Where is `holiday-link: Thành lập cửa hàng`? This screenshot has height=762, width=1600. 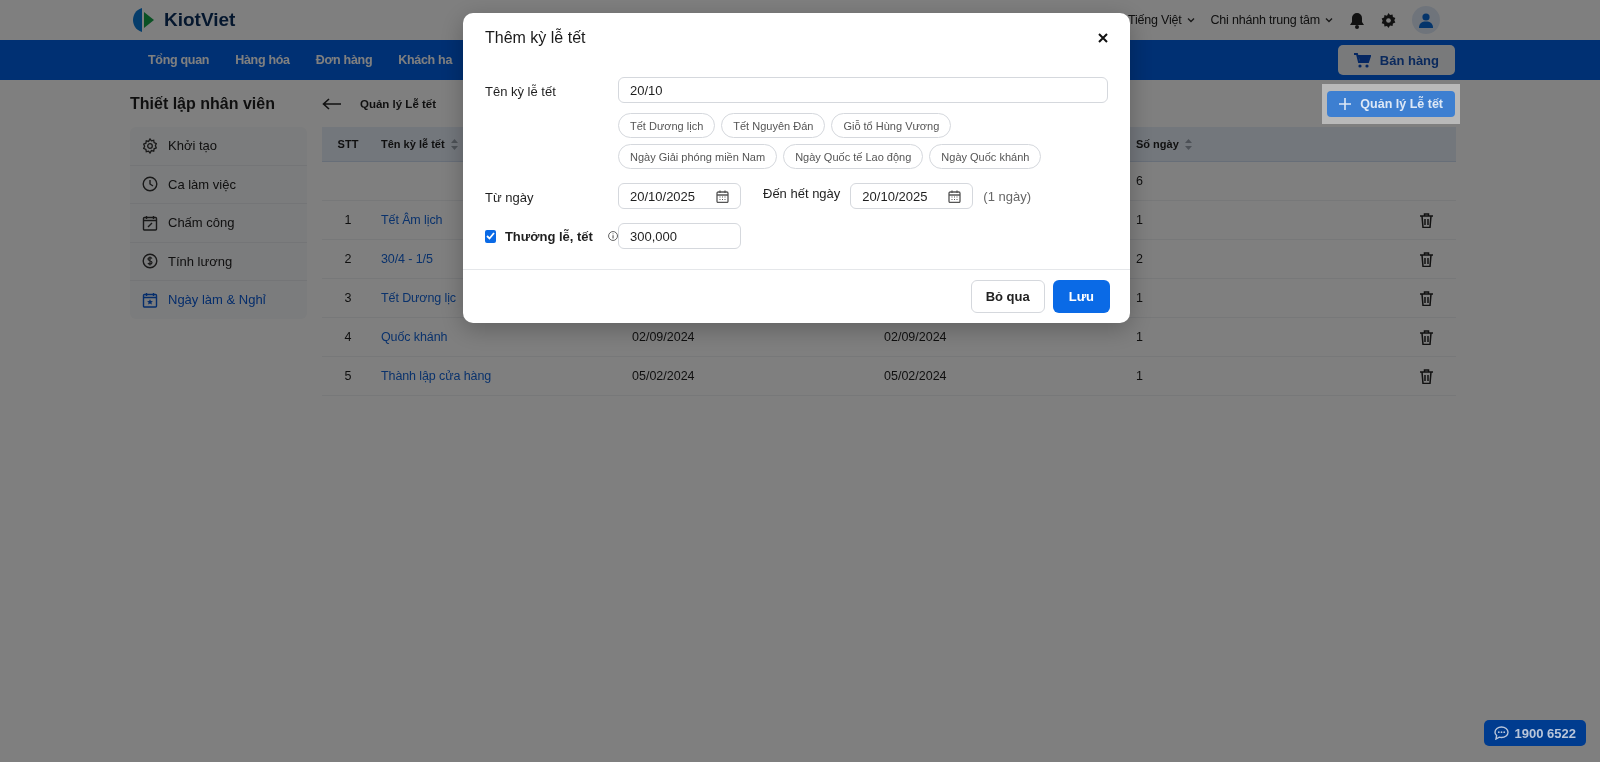
holiday-link: Thành lập cửa hàng is located at coordinates (436, 376).